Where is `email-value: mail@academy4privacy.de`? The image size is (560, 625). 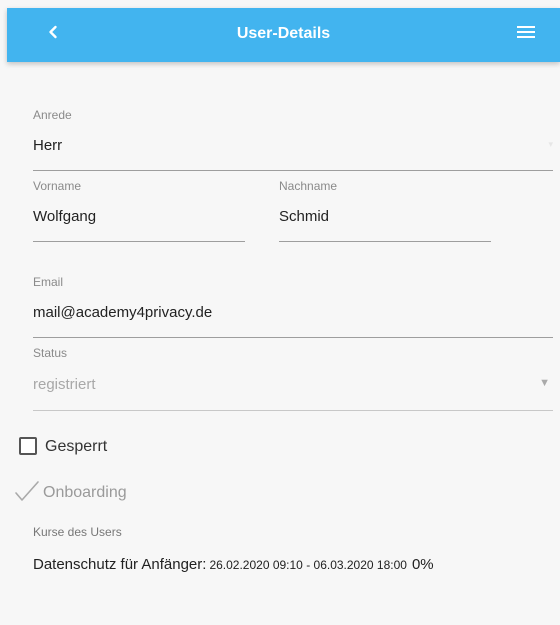 email-value: mail@academy4privacy.de is located at coordinates (123, 312).